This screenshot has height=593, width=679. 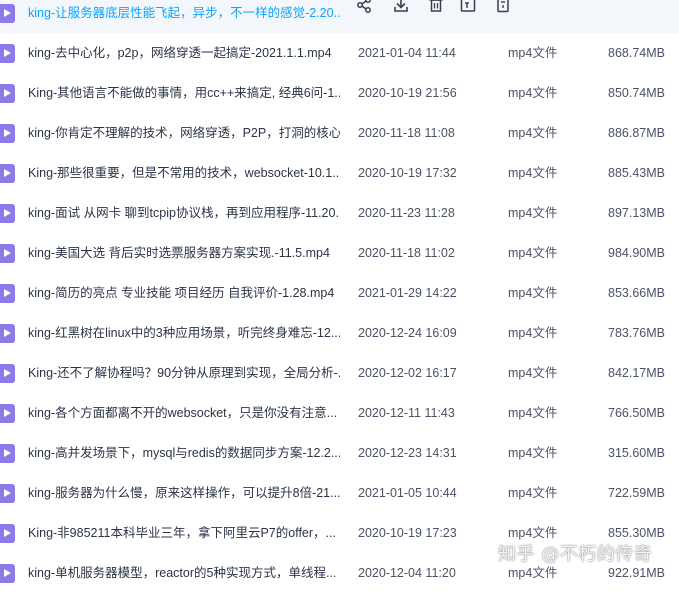 I want to click on file-date: 2021-01-05 10:44, so click(x=407, y=493).